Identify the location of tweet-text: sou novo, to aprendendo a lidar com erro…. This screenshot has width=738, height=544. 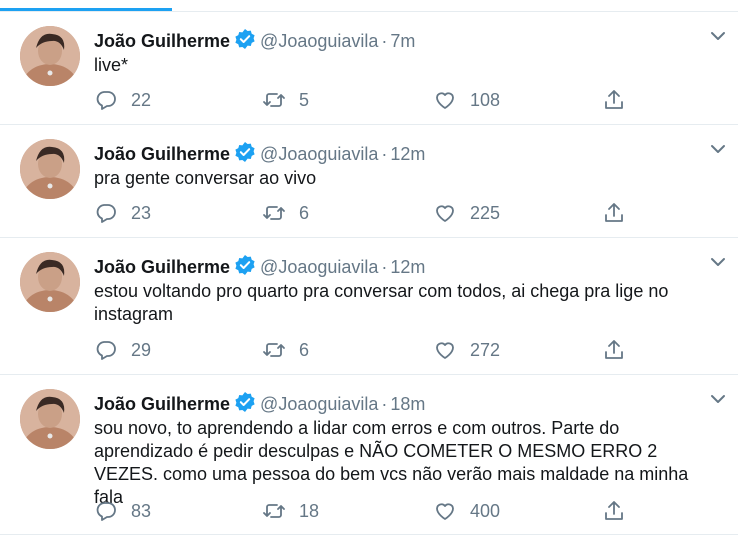
(391, 462).